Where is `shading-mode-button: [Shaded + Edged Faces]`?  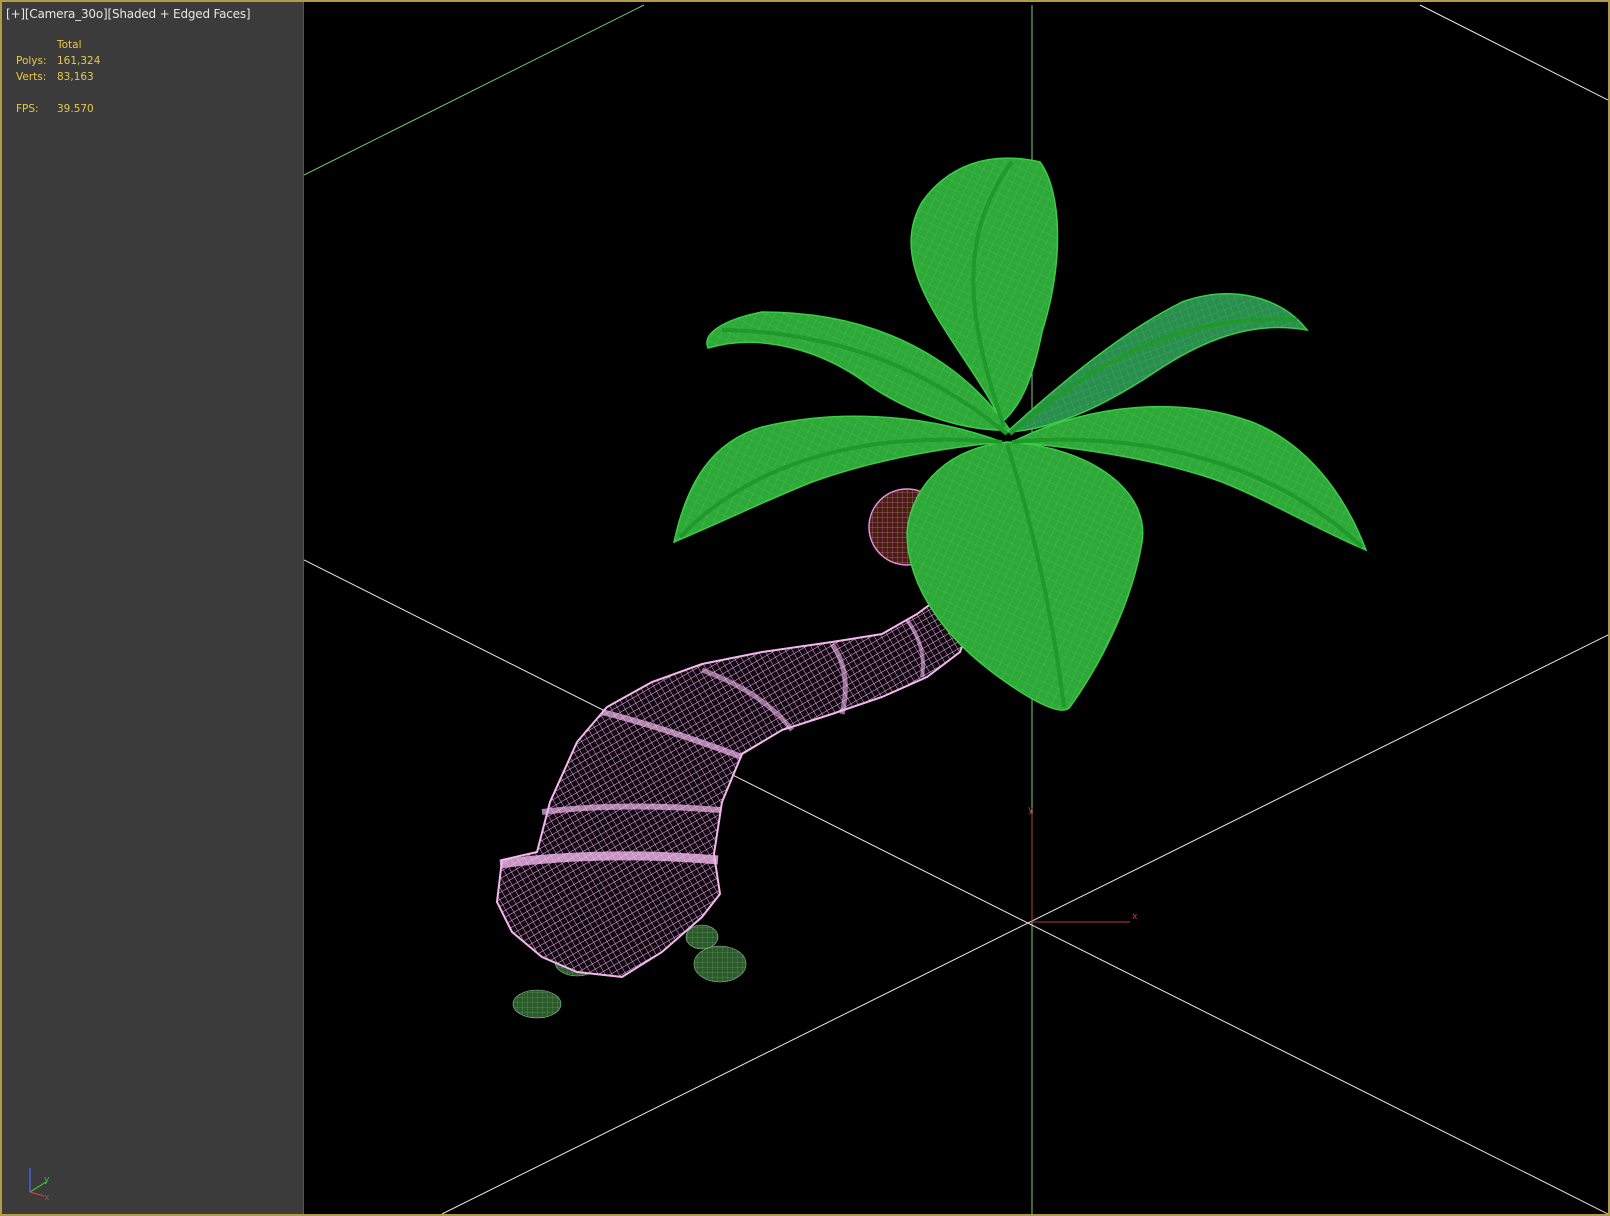
shading-mode-button: [Shaded + Edged Faces] is located at coordinates (179, 14).